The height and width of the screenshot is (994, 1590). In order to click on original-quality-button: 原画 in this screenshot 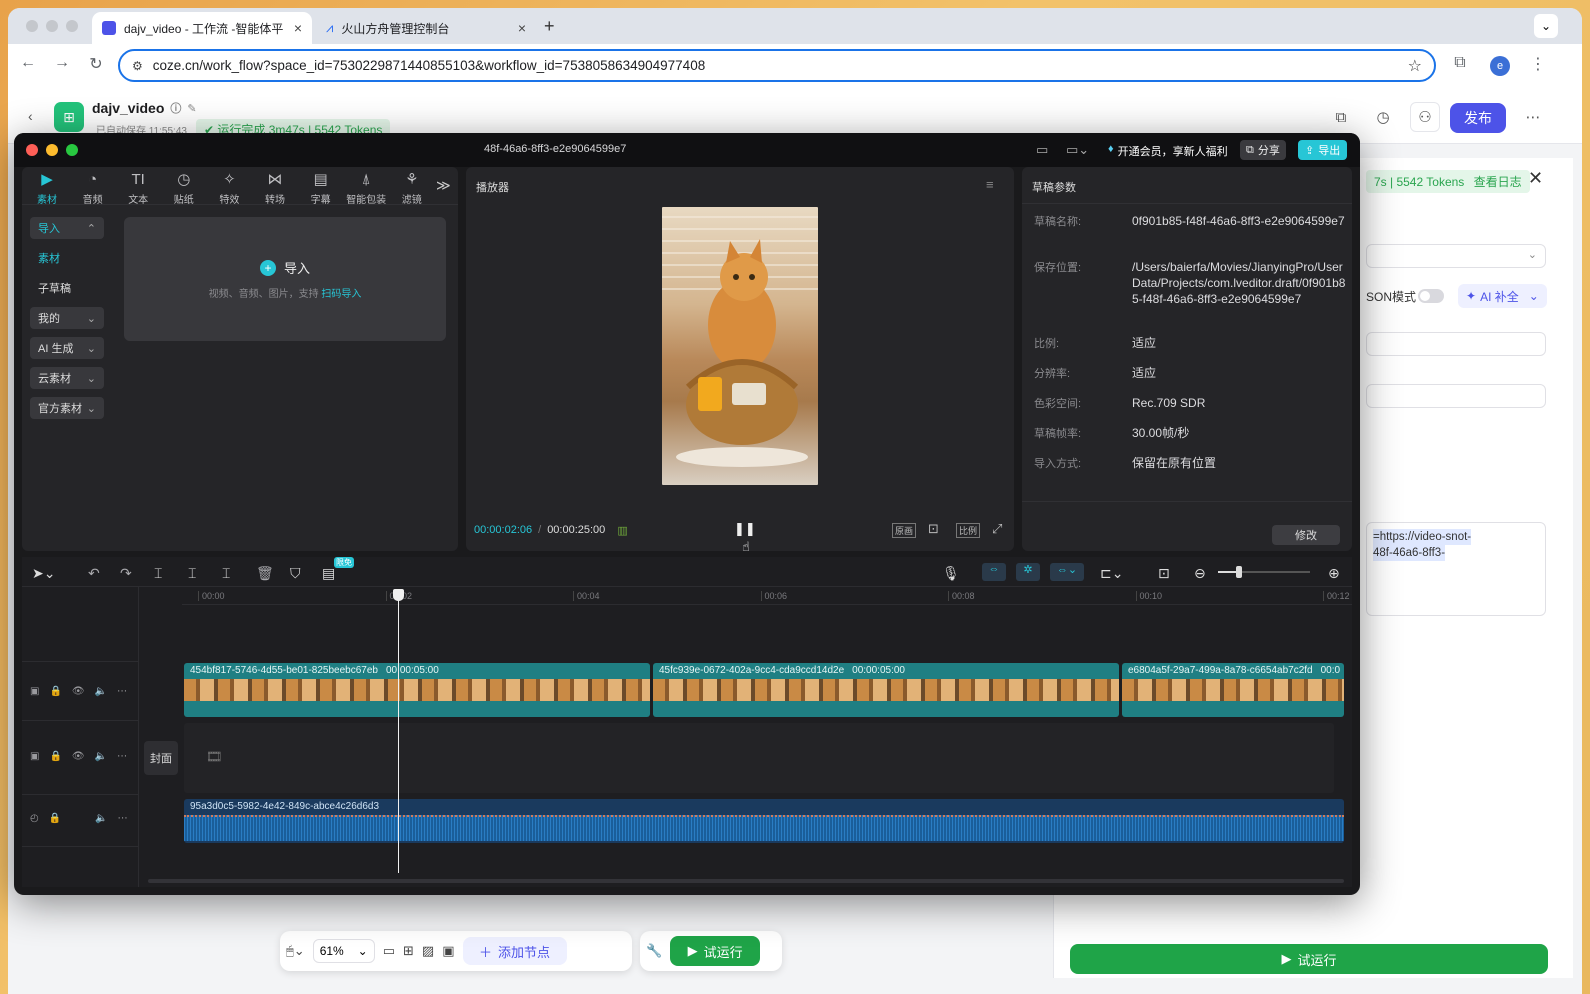, I will do `click(904, 530)`.